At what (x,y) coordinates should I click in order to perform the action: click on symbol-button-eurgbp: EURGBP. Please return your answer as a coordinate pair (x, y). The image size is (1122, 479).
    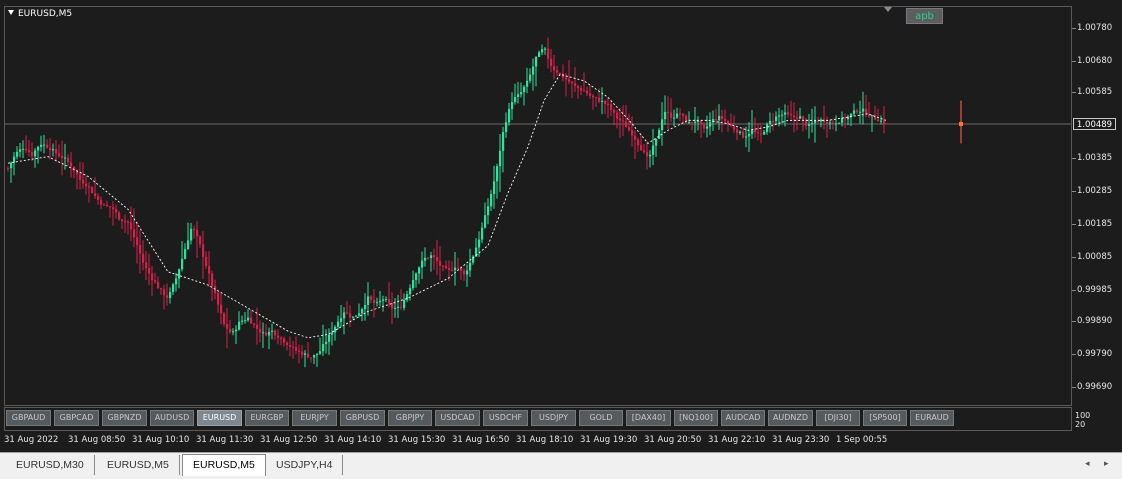
    Looking at the image, I should click on (267, 418).